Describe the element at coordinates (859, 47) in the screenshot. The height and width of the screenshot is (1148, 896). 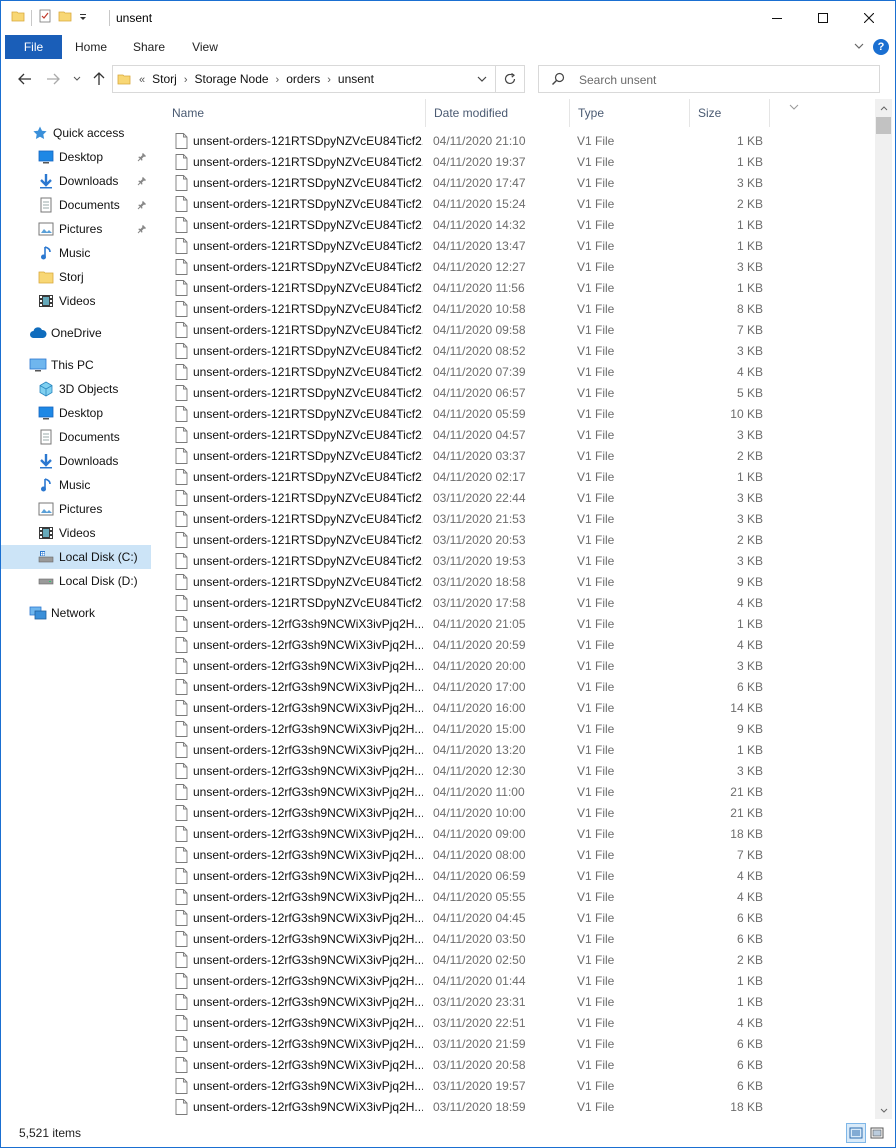
I see `expand-ribbon-button` at that location.